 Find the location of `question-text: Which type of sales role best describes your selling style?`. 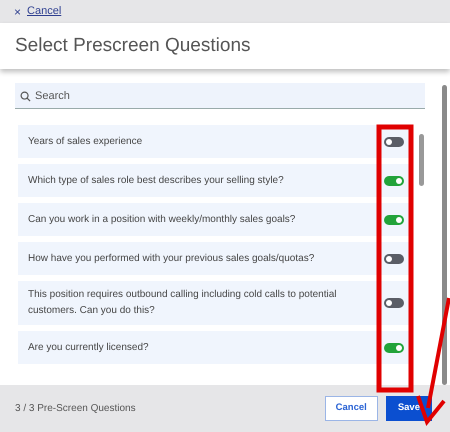

question-text: Which type of sales role best describes your selling style? is located at coordinates (156, 181).